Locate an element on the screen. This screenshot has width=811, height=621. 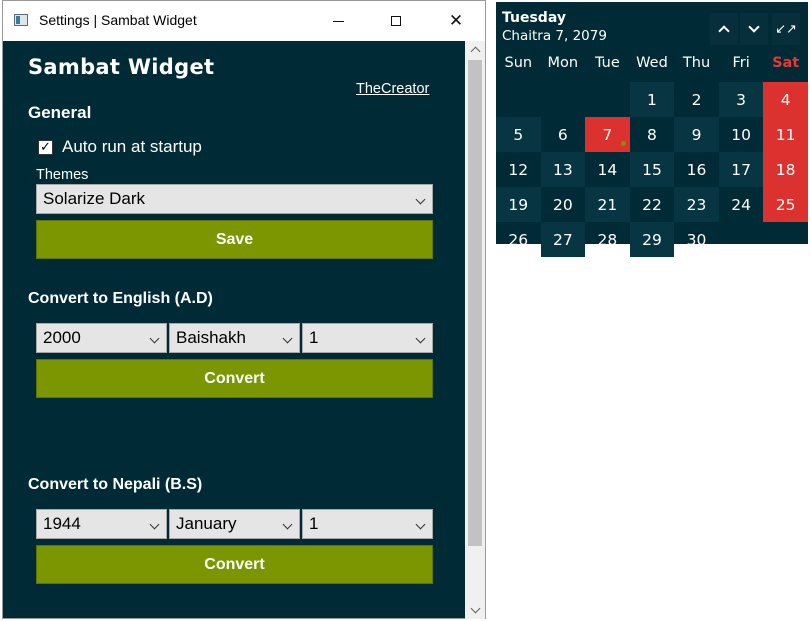
convert-to-nepali-button: Convert is located at coordinates (234, 564).